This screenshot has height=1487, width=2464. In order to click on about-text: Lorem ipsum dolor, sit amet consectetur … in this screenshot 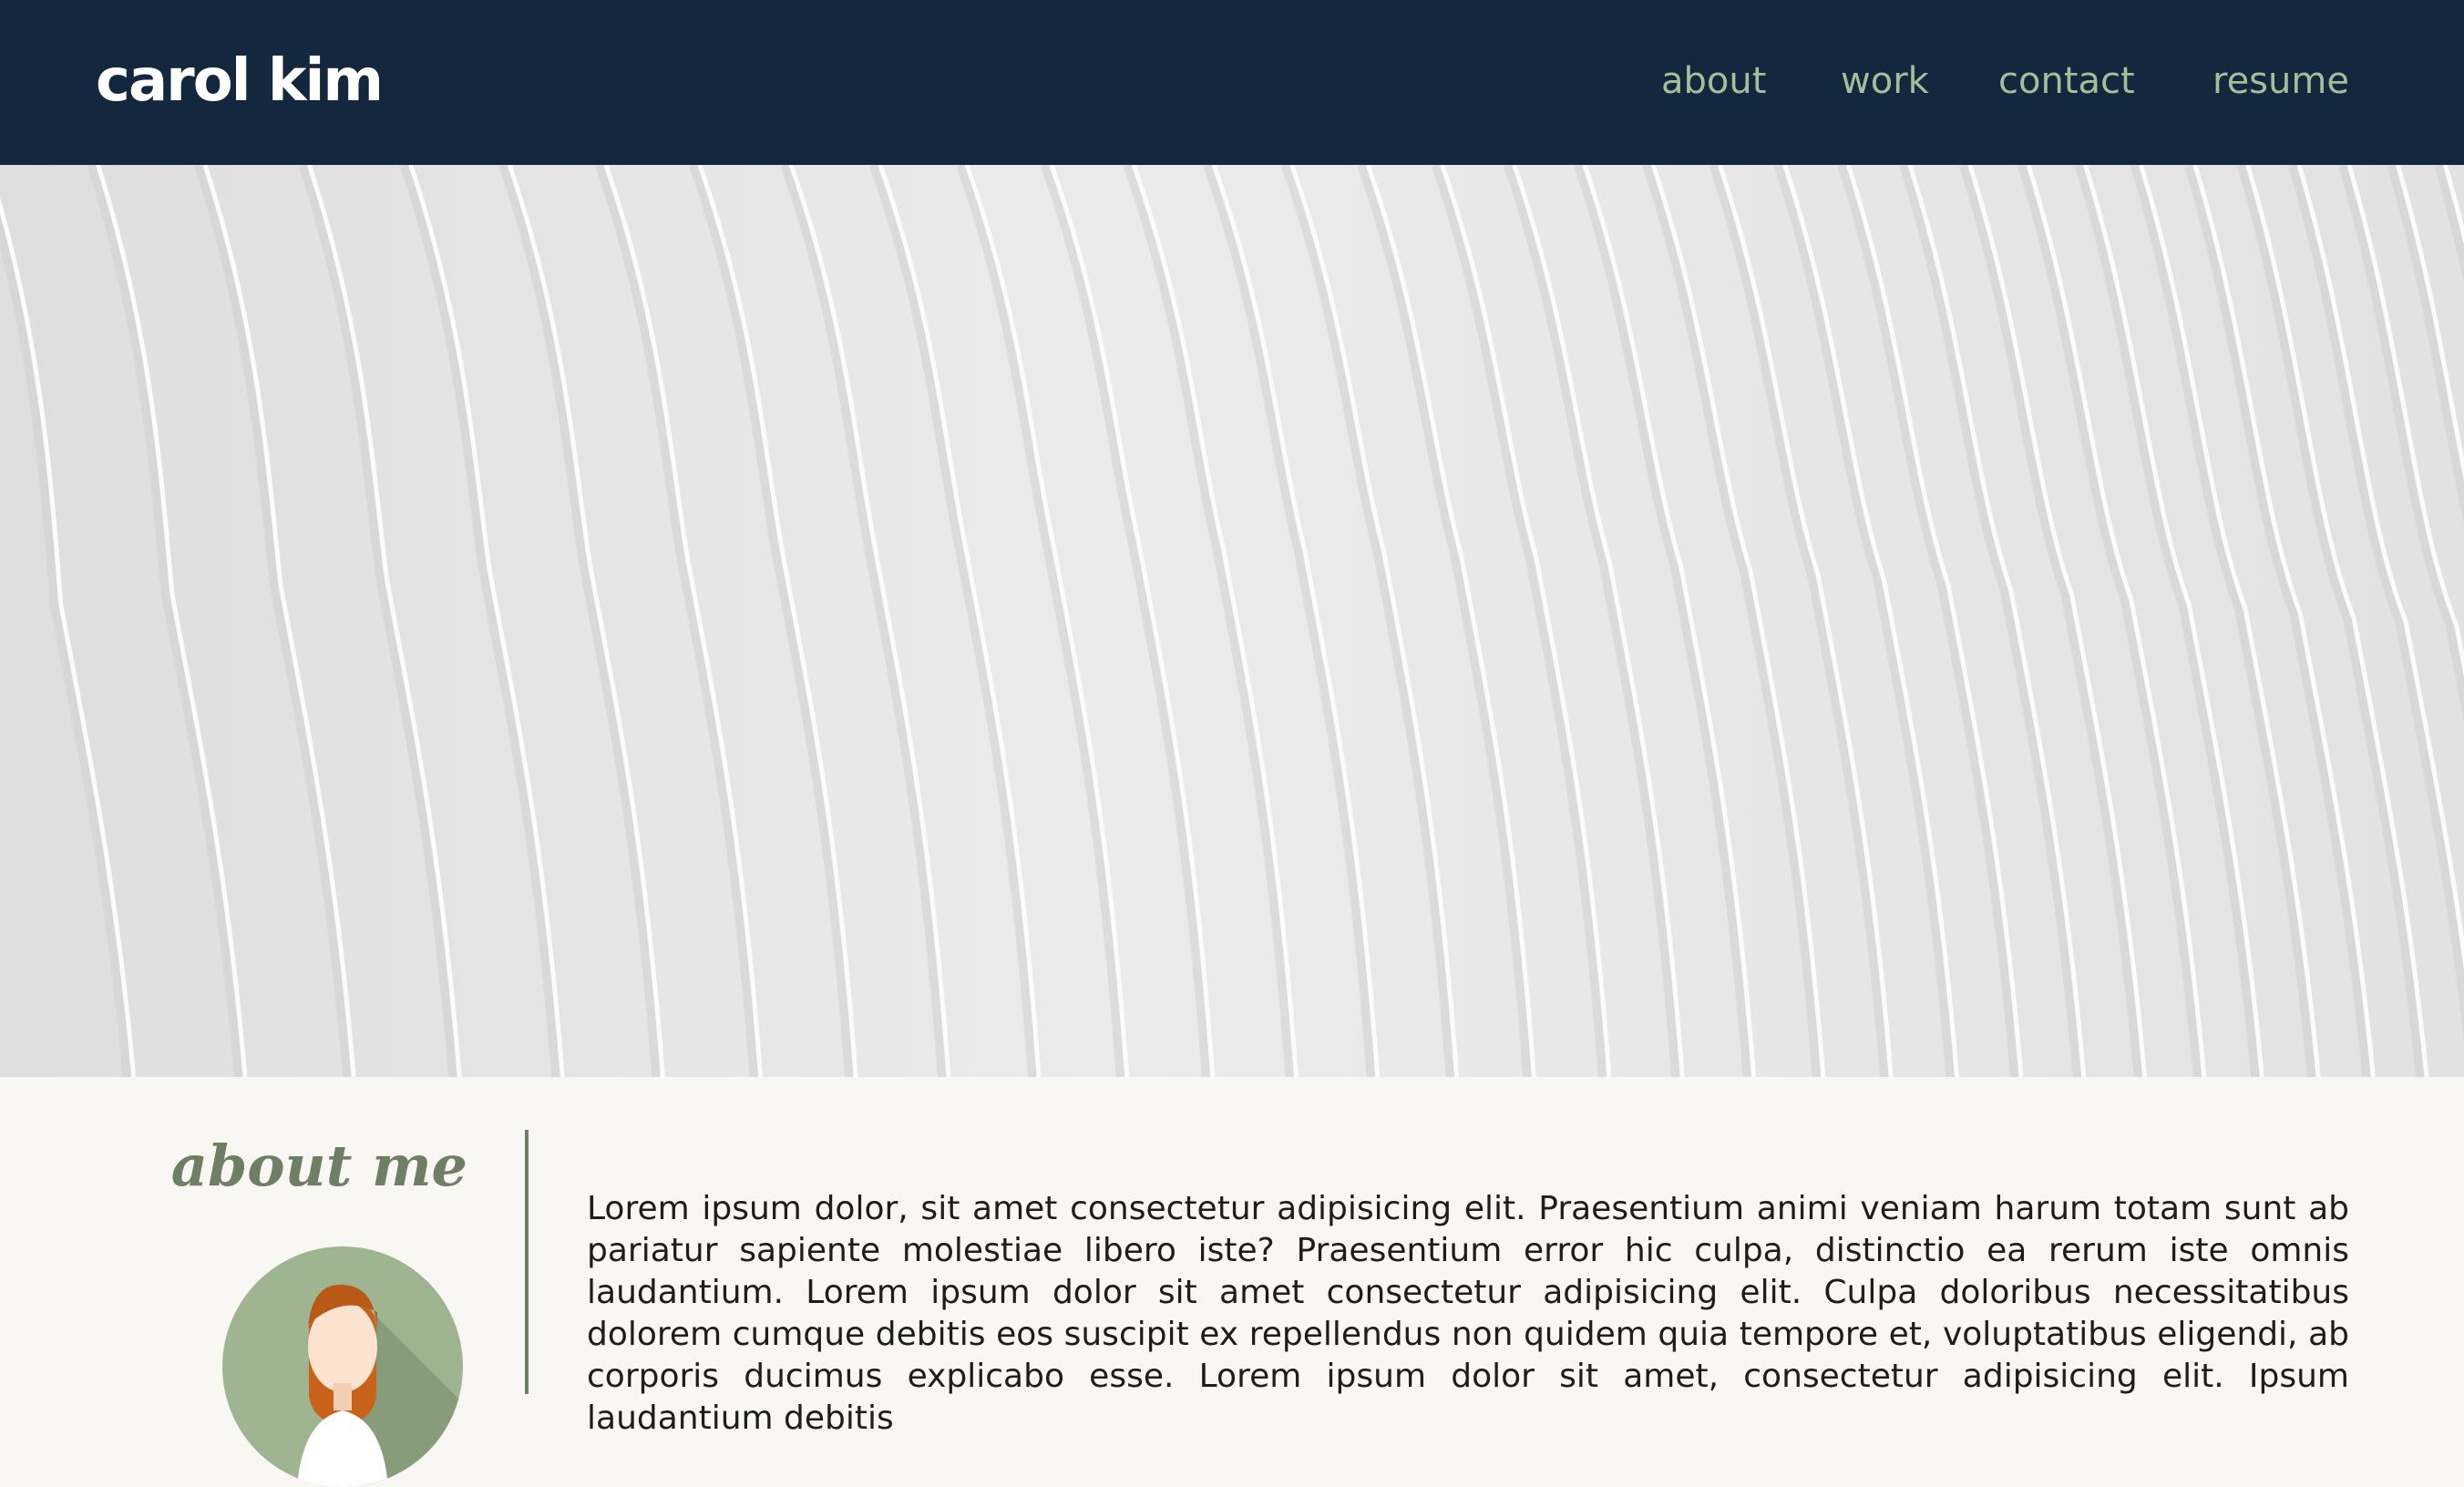, I will do `click(1468, 1313)`.